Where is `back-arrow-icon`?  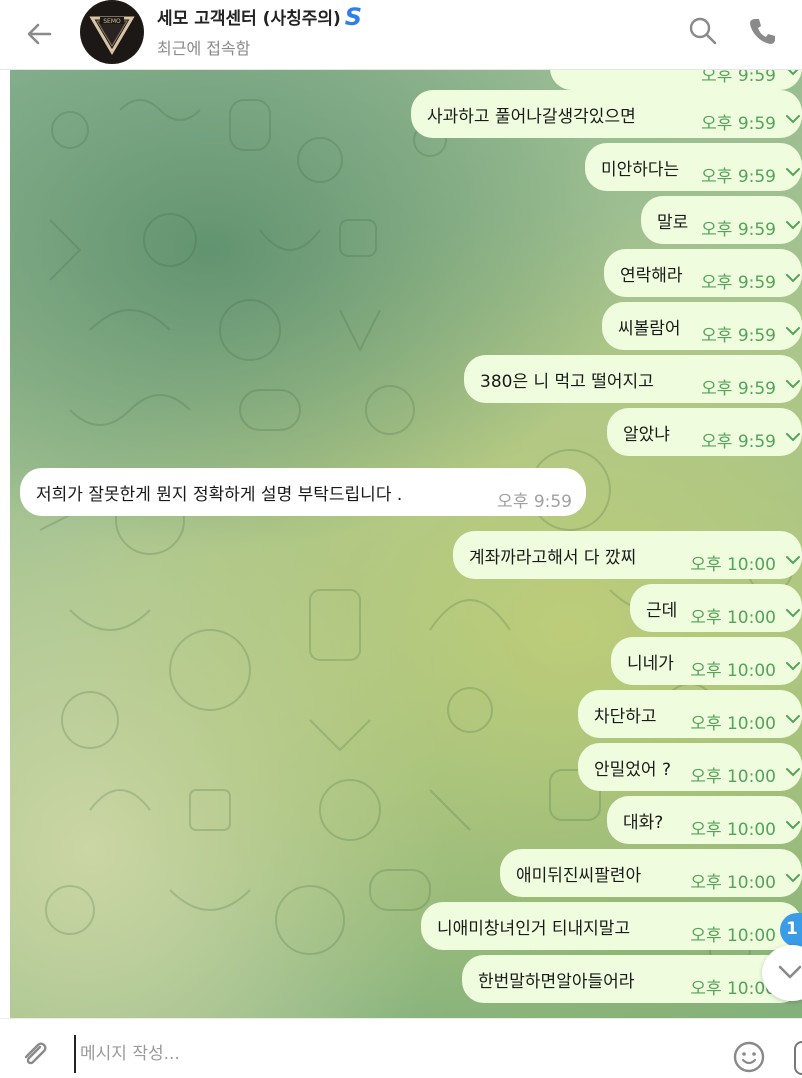
back-arrow-icon is located at coordinates (40, 34).